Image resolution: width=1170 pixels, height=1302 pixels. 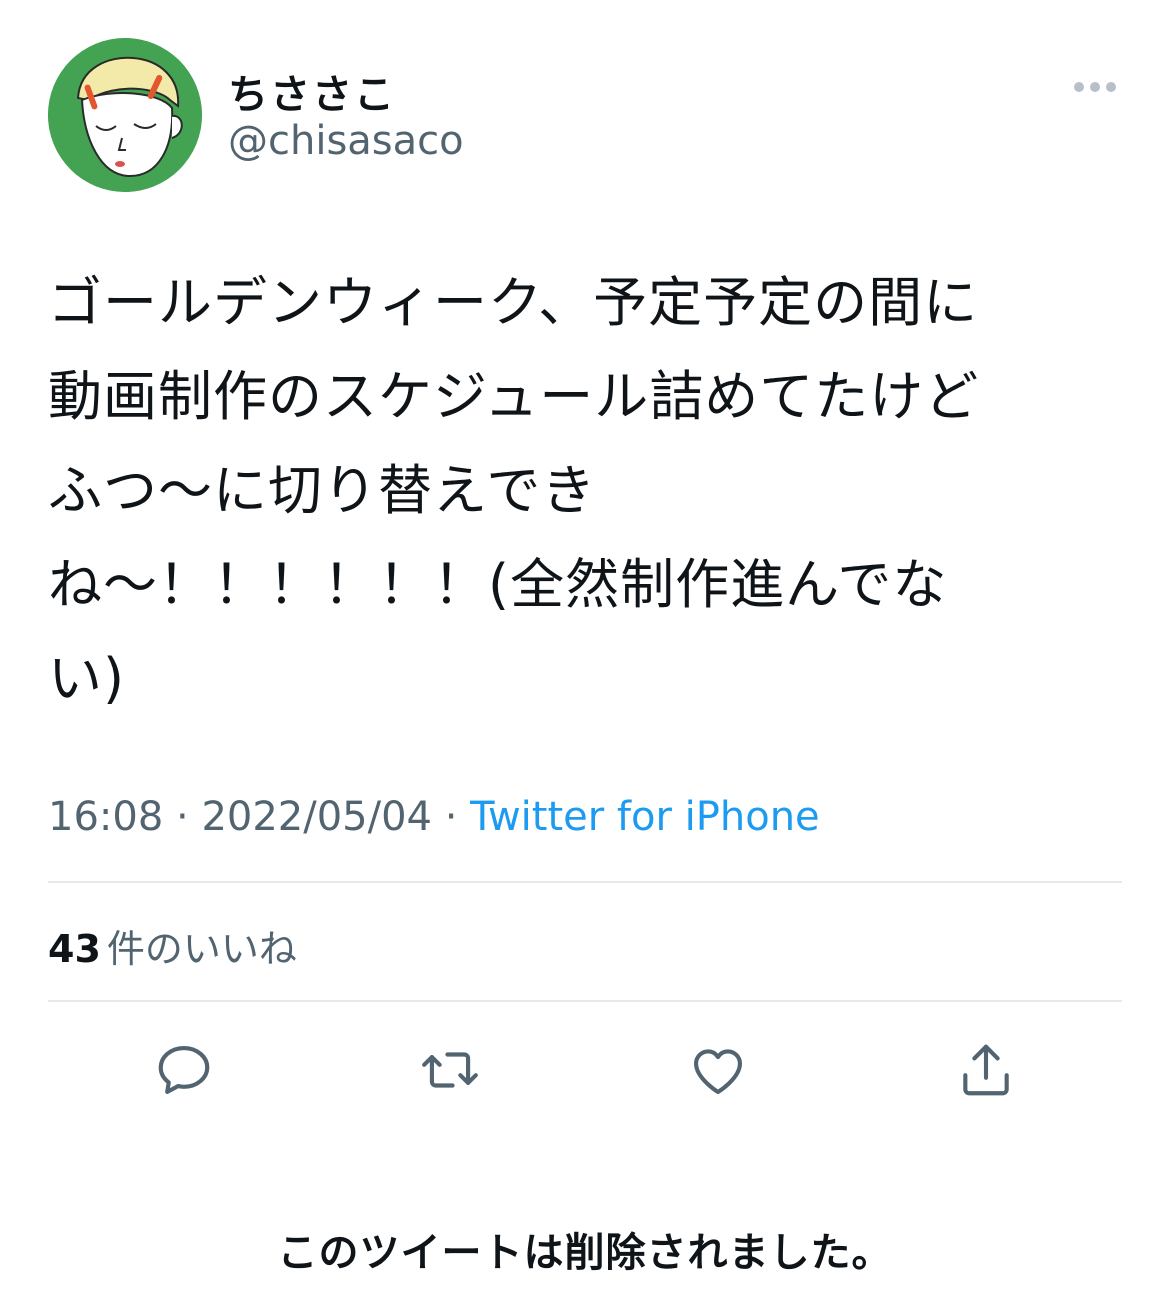 I want to click on tweet-meta: 16:08 · 2022/05/04 · Twitter for iPhone, so click(x=434, y=817).